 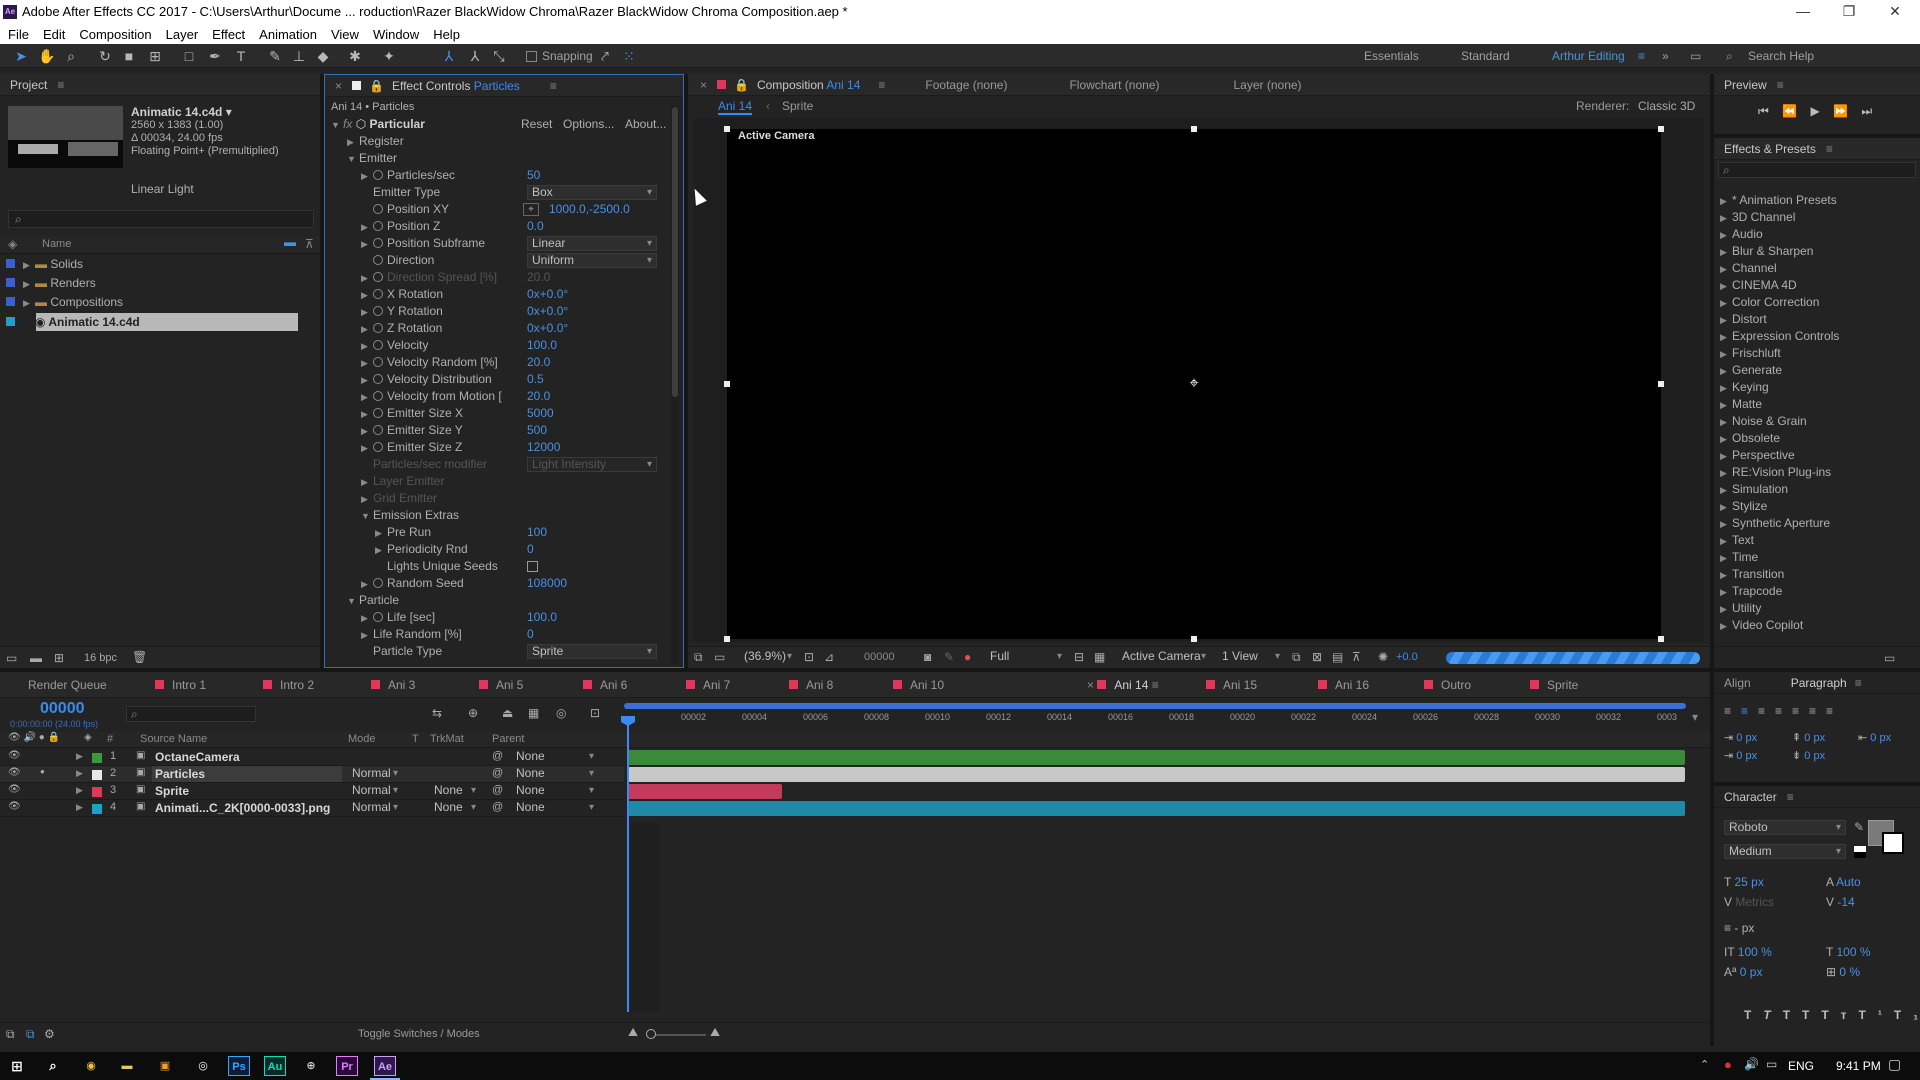 I want to click on layer-parent-dropdown: None, so click(x=555, y=757).